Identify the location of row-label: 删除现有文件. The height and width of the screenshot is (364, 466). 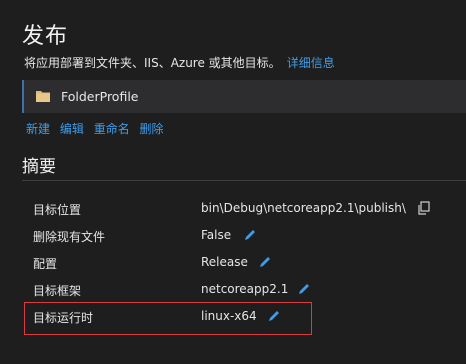
(69, 237).